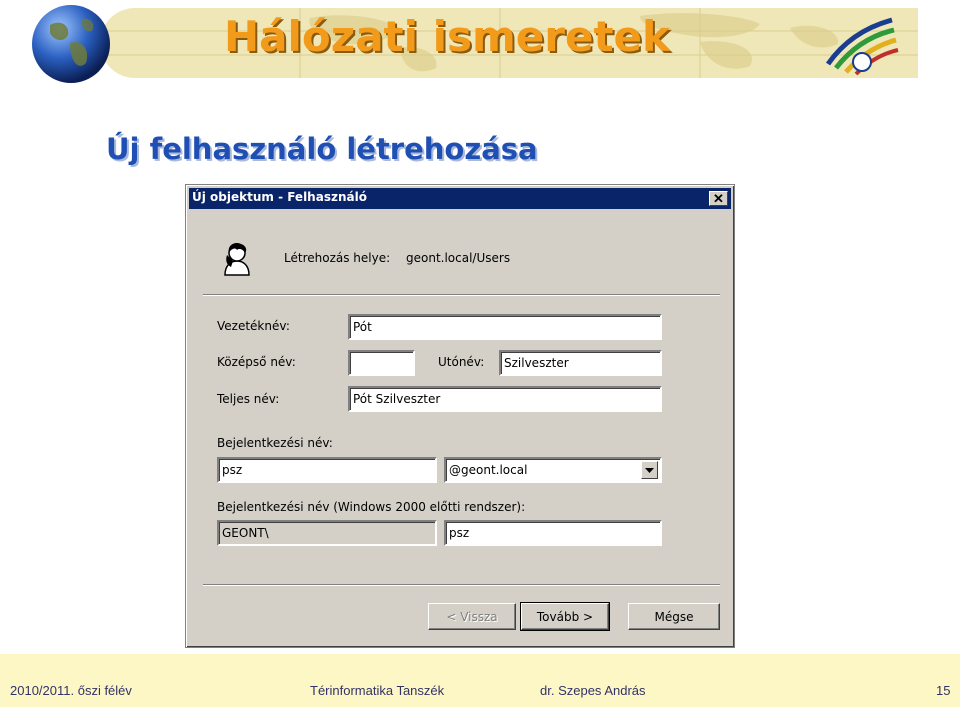 This screenshot has width=960, height=707. Describe the element at coordinates (377, 690) in the screenshot. I see `footer-department: Térinformatika Tanszék` at that location.